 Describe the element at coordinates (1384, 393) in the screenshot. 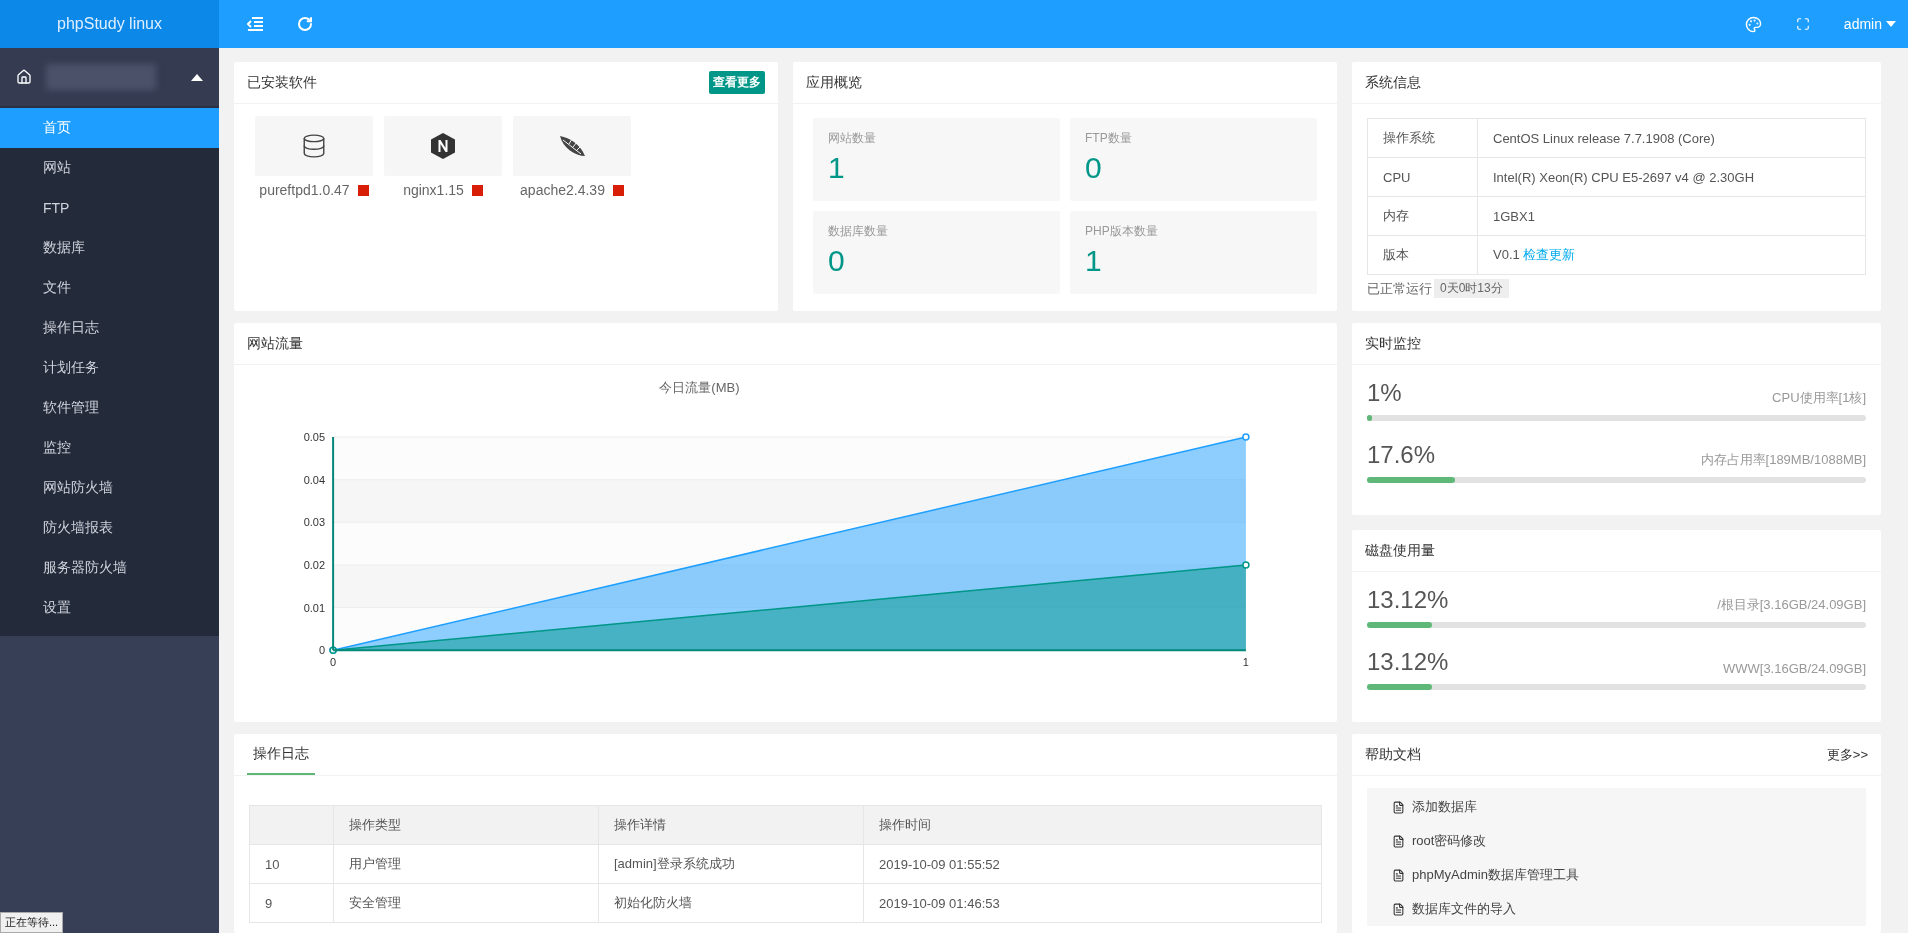

I see `meter-value: 1%` at that location.